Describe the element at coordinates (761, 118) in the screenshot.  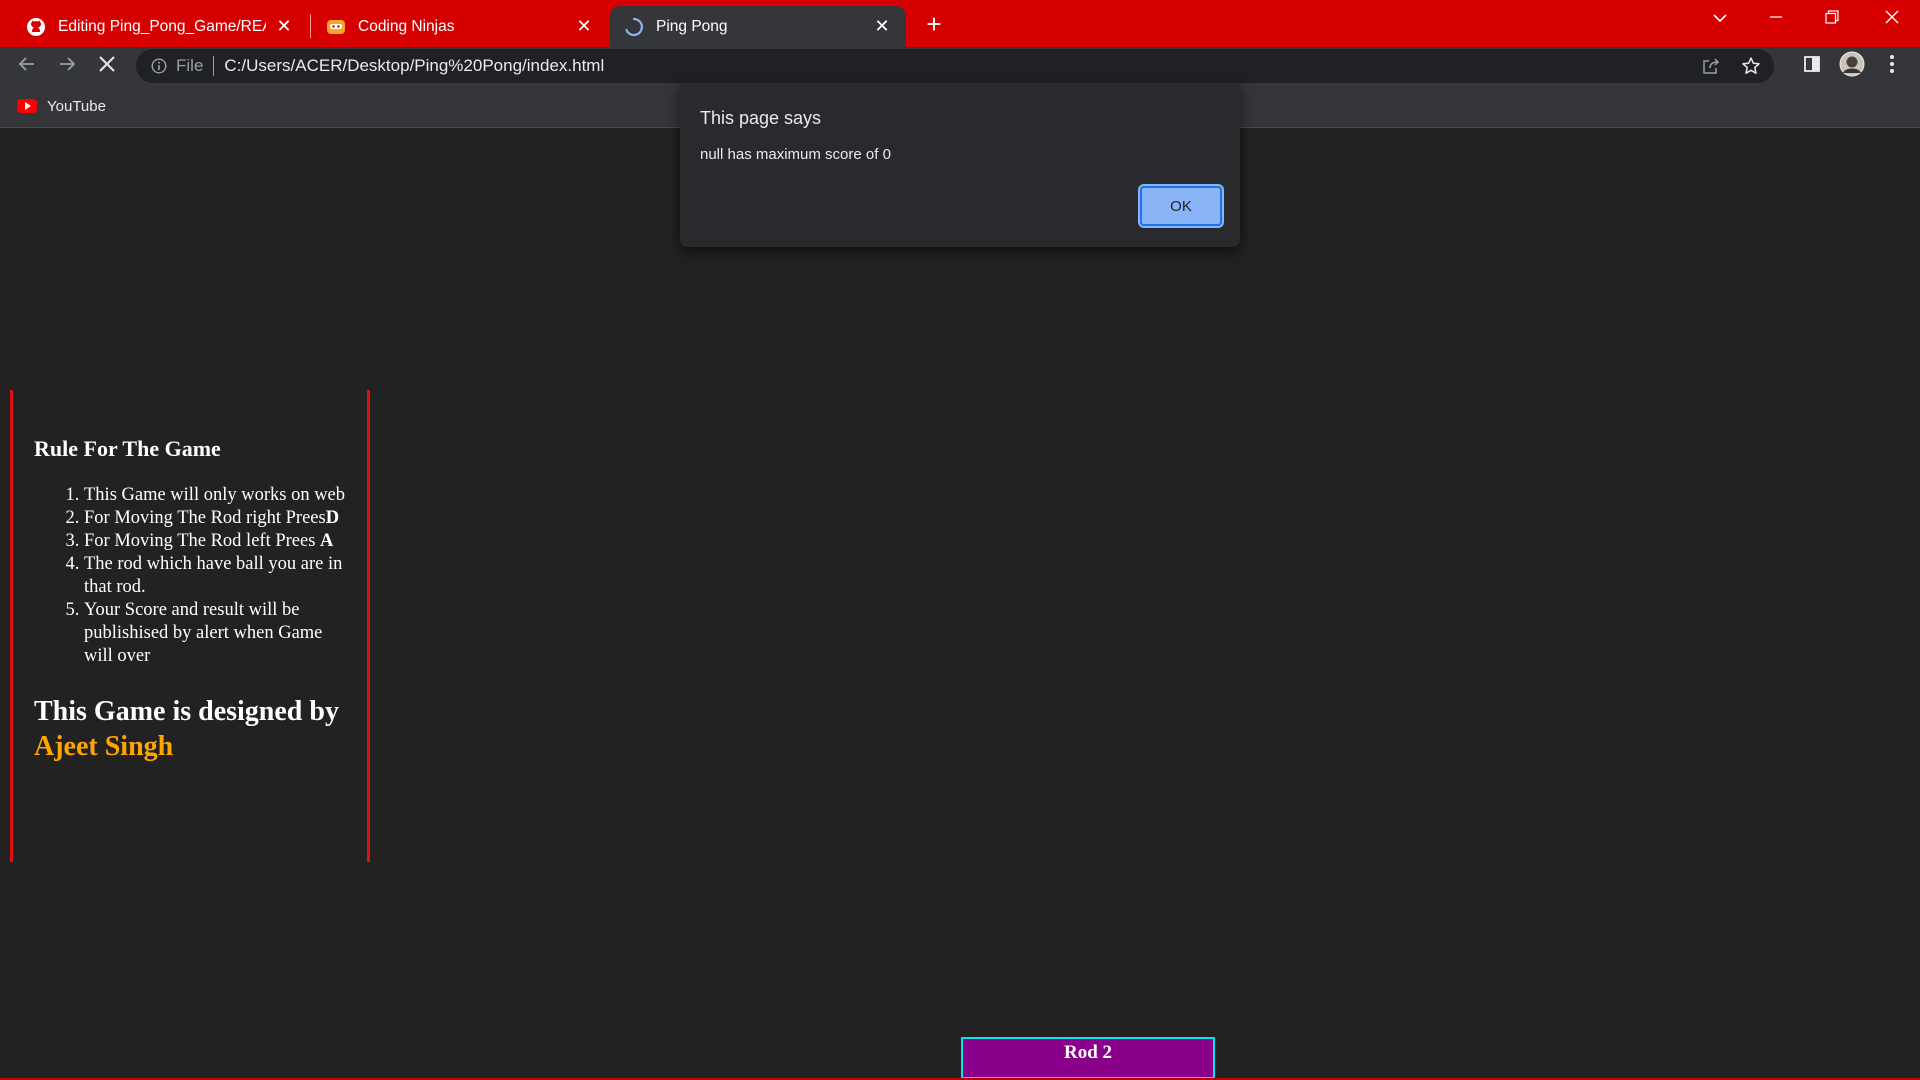
I see `alert-title: This page says` at that location.